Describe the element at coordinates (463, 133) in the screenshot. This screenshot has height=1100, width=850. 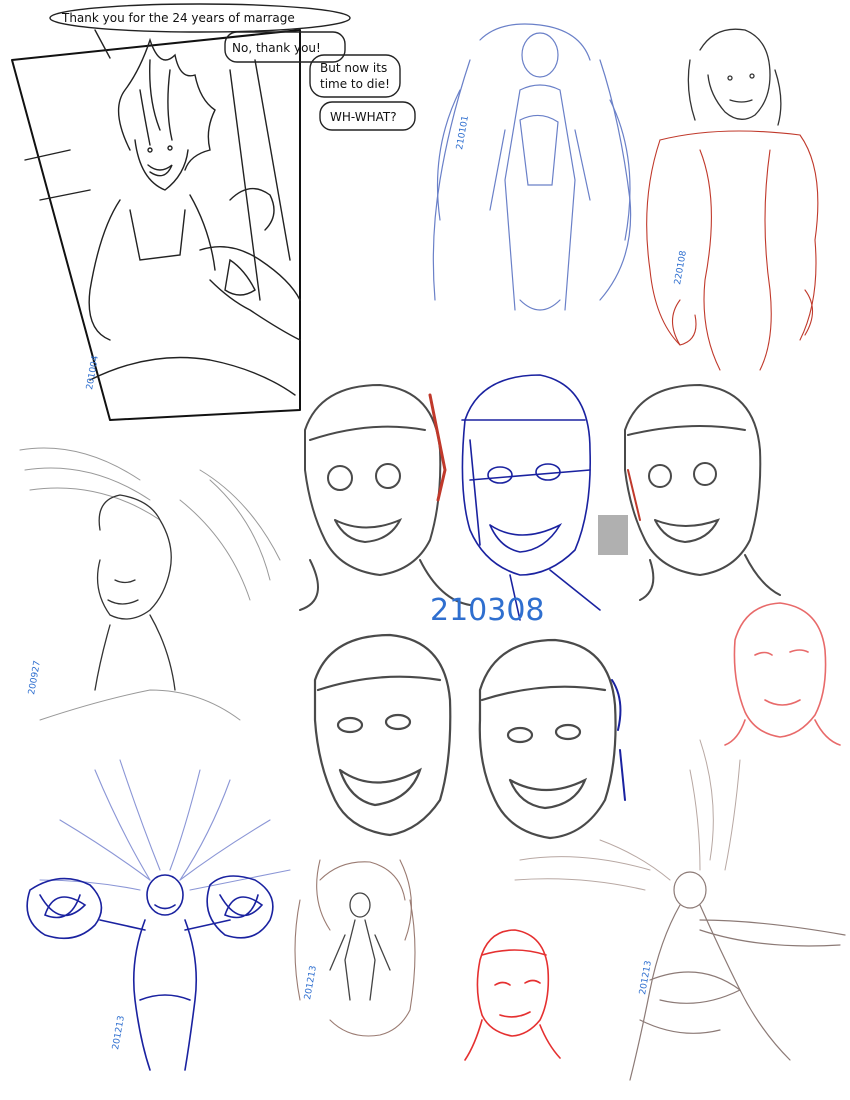
I see `blue-figure-date-stamp: 210101` at that location.